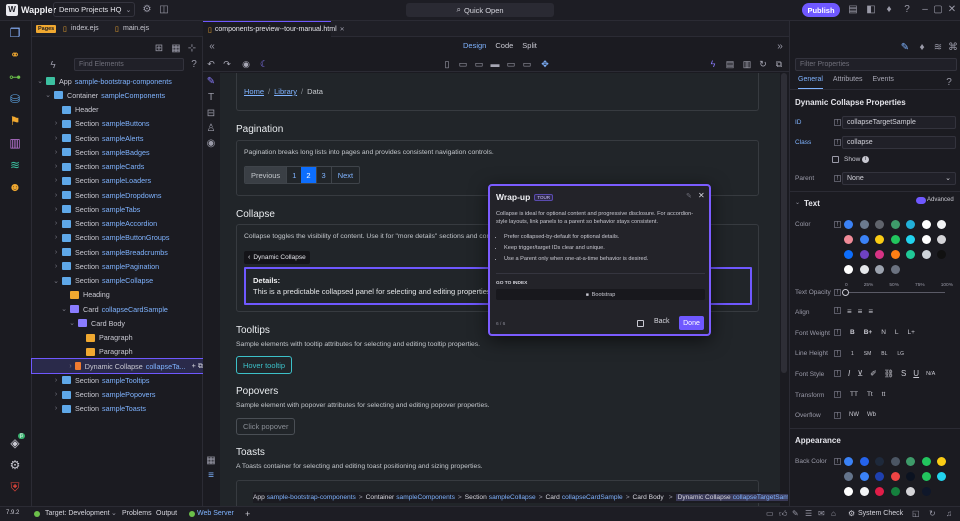 The image size is (960, 521). What do you see at coordinates (15, 187) in the screenshot?
I see `robot-icon: ☻` at bounding box center [15, 187].